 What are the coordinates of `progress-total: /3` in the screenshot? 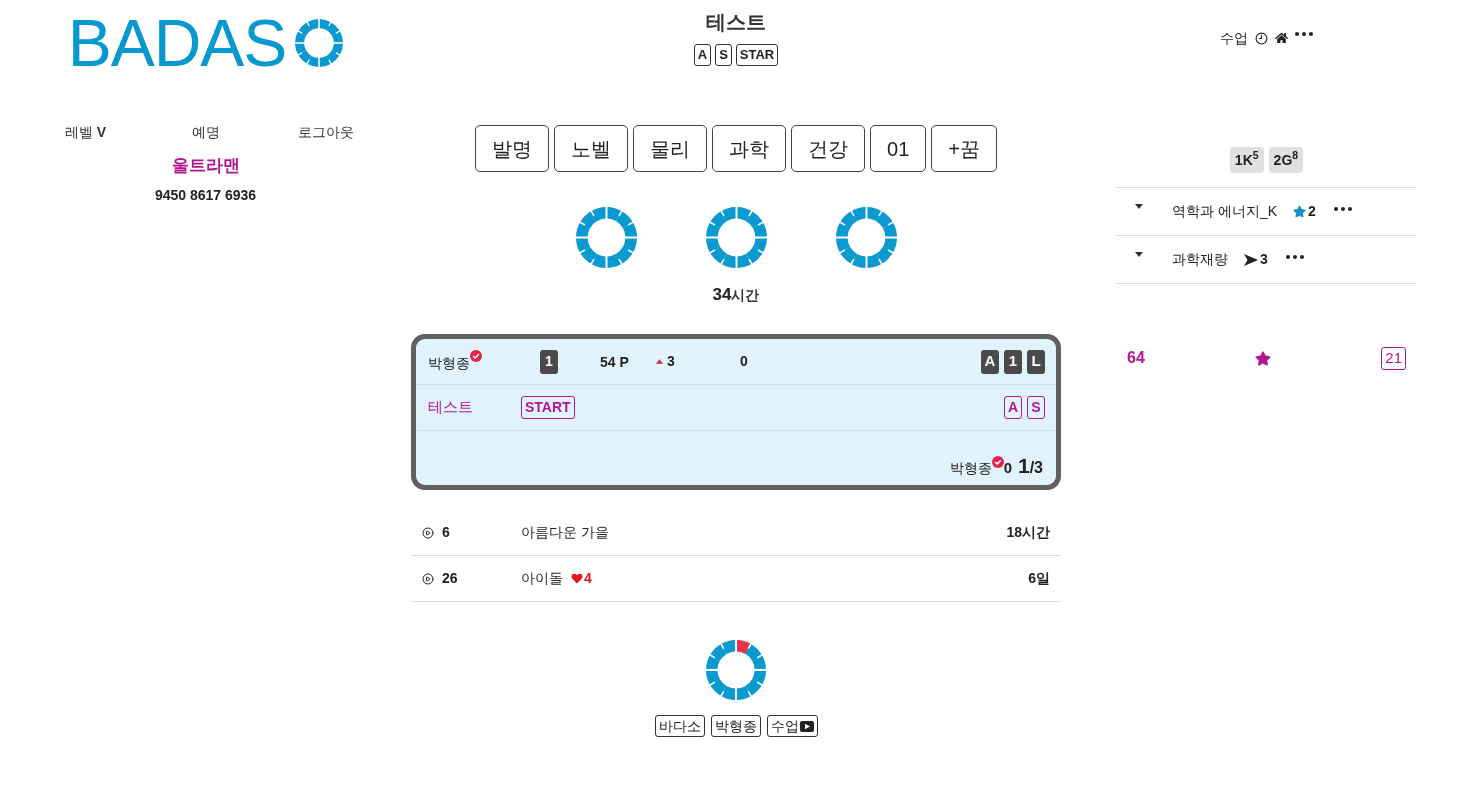 It's located at (1036, 468).